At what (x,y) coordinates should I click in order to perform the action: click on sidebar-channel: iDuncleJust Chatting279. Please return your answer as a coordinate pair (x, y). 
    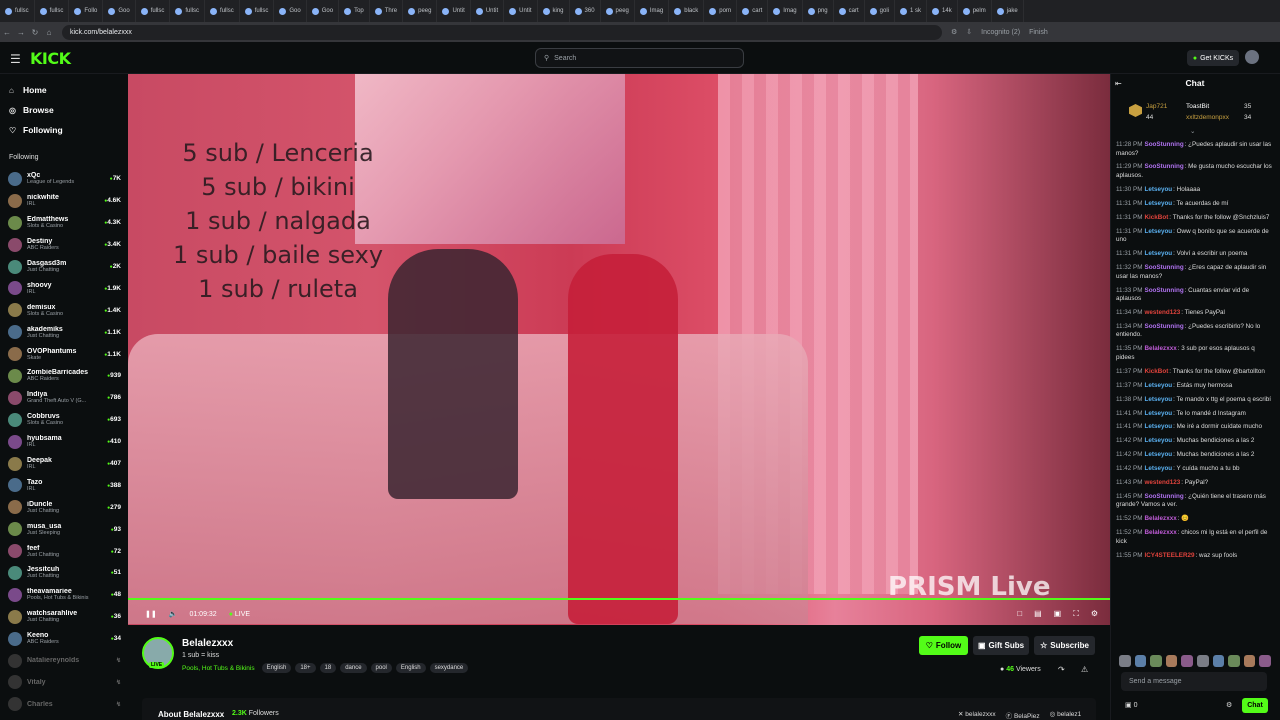
    Looking at the image, I should click on (63, 507).